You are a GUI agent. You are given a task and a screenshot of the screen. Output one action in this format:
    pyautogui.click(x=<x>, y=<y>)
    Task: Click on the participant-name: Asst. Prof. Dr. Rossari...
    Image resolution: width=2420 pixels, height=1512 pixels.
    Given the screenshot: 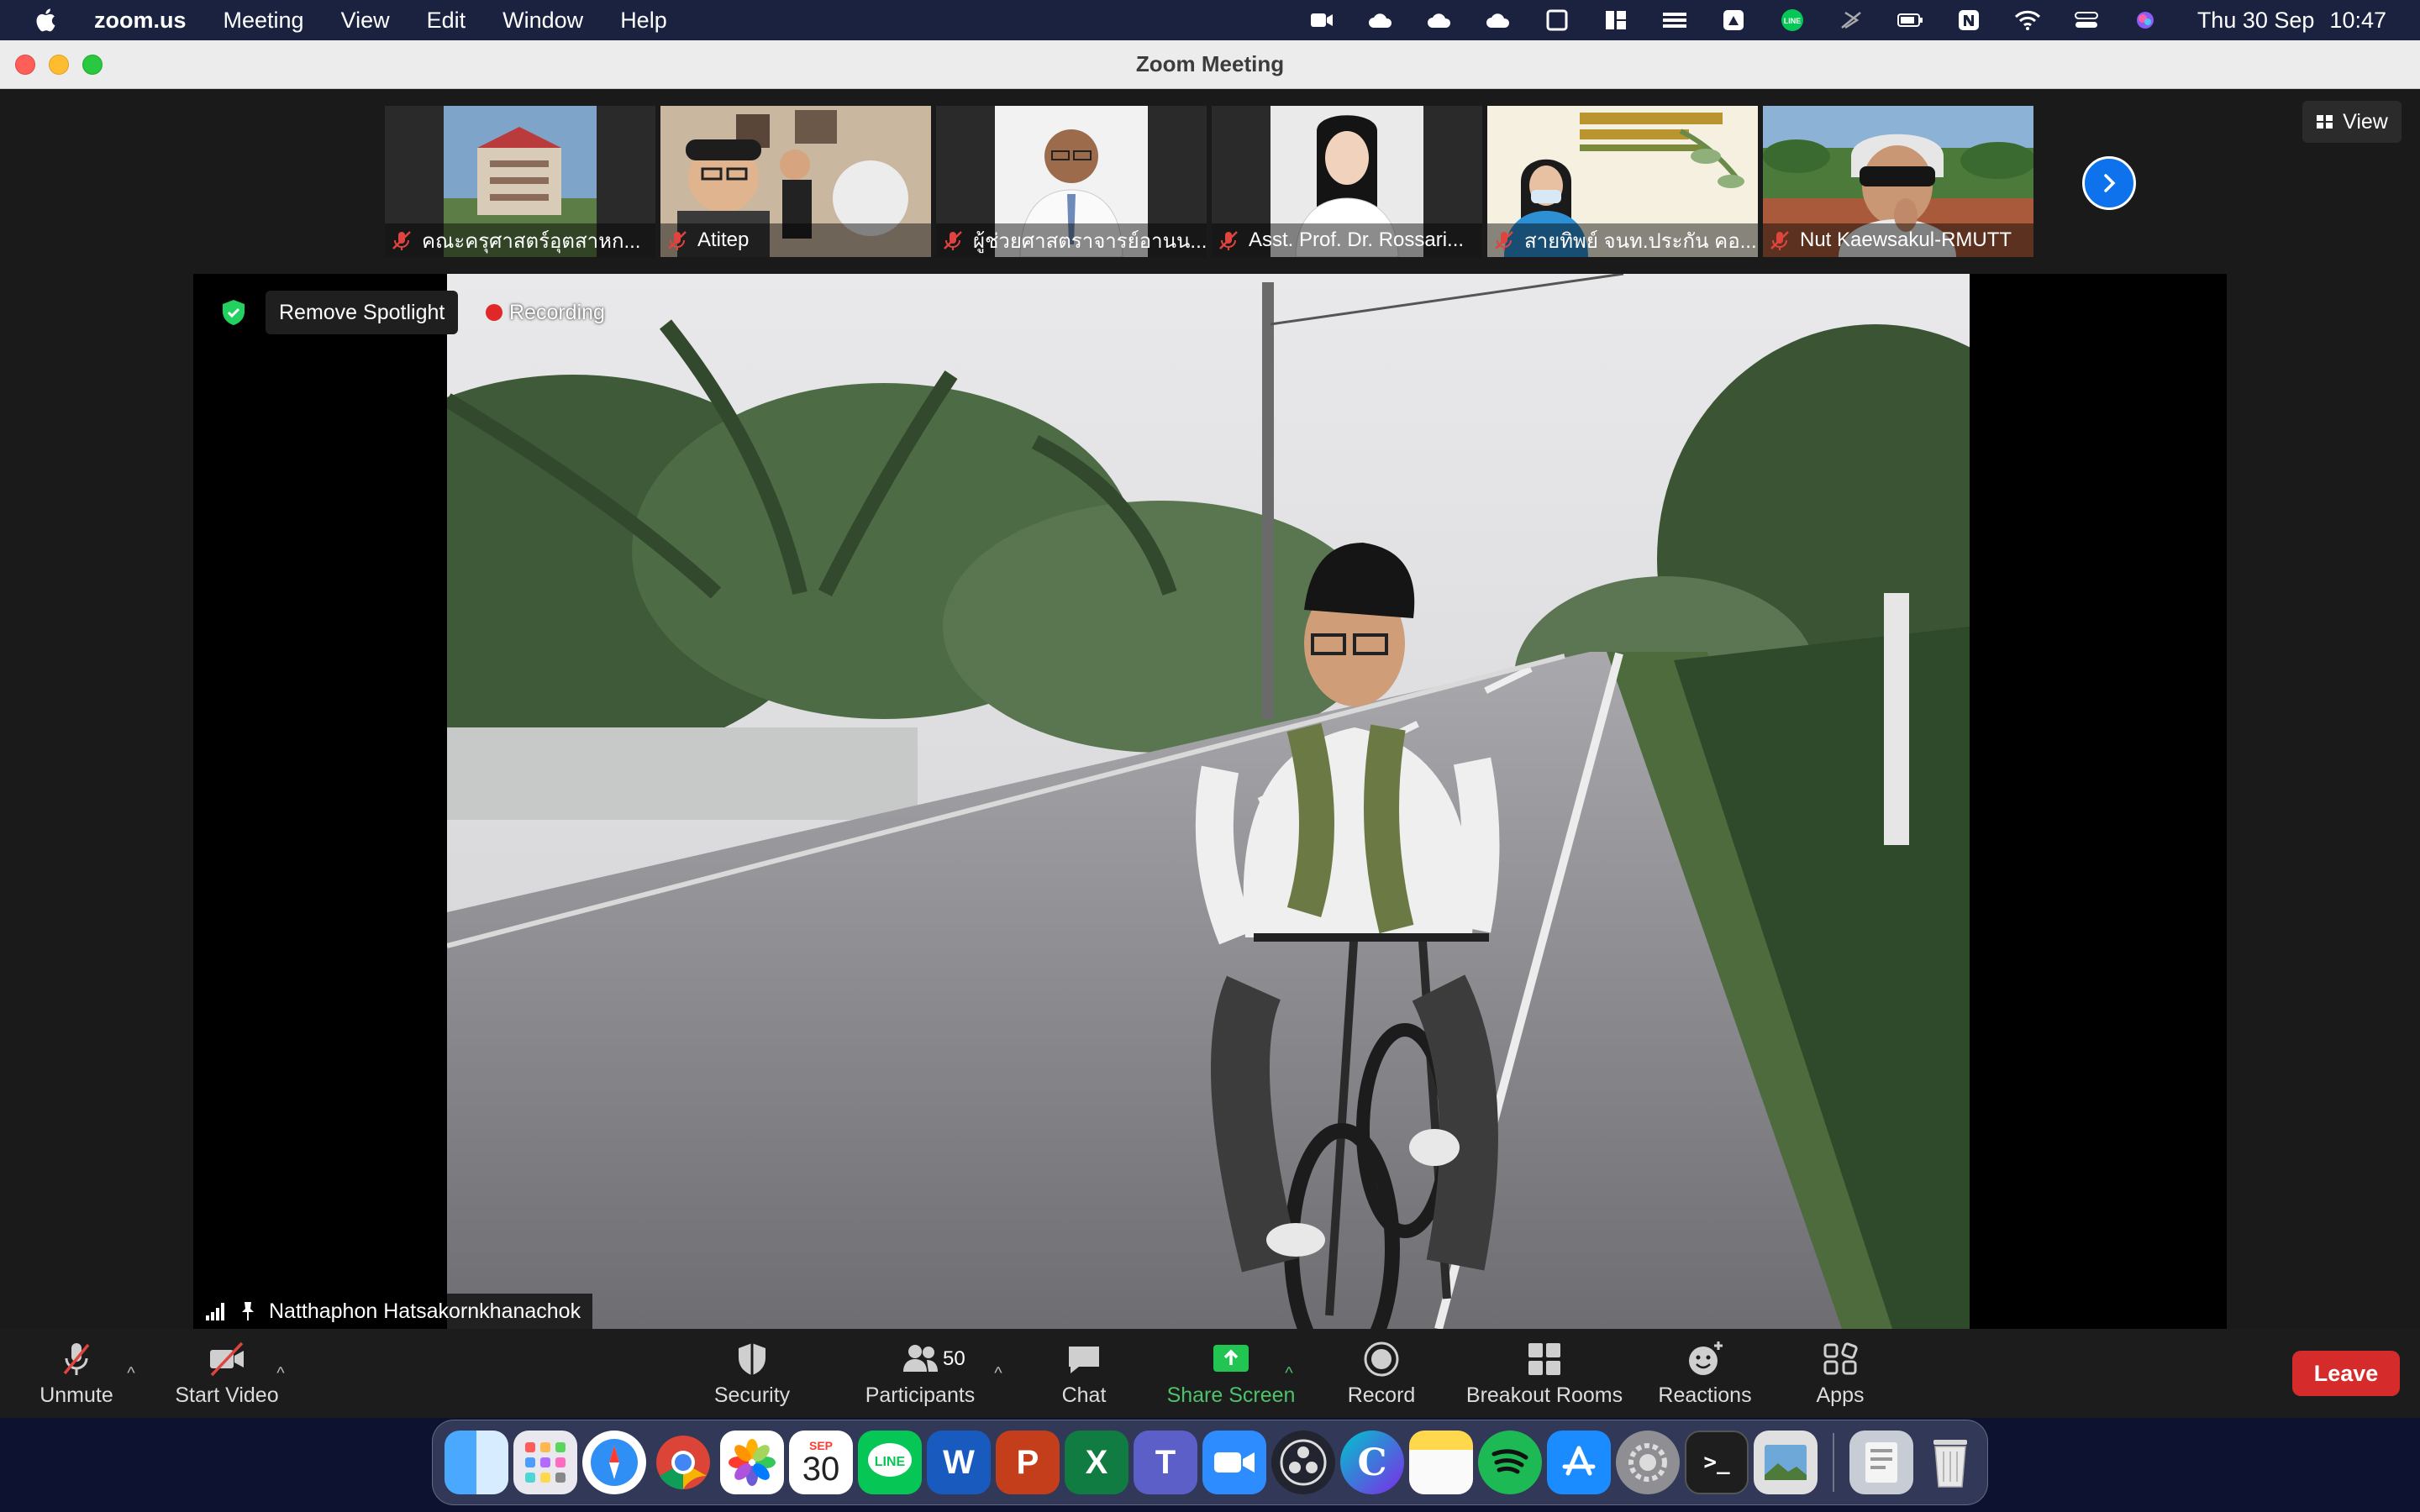 What is the action you would take?
    pyautogui.click(x=1357, y=239)
    